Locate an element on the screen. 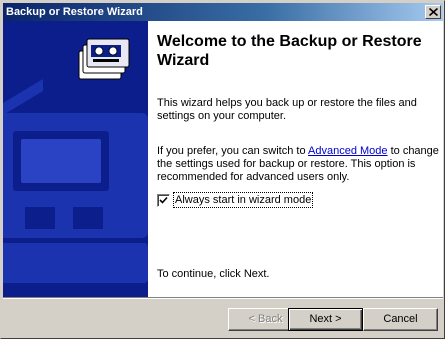  button-separator is located at coordinates (223, 298).